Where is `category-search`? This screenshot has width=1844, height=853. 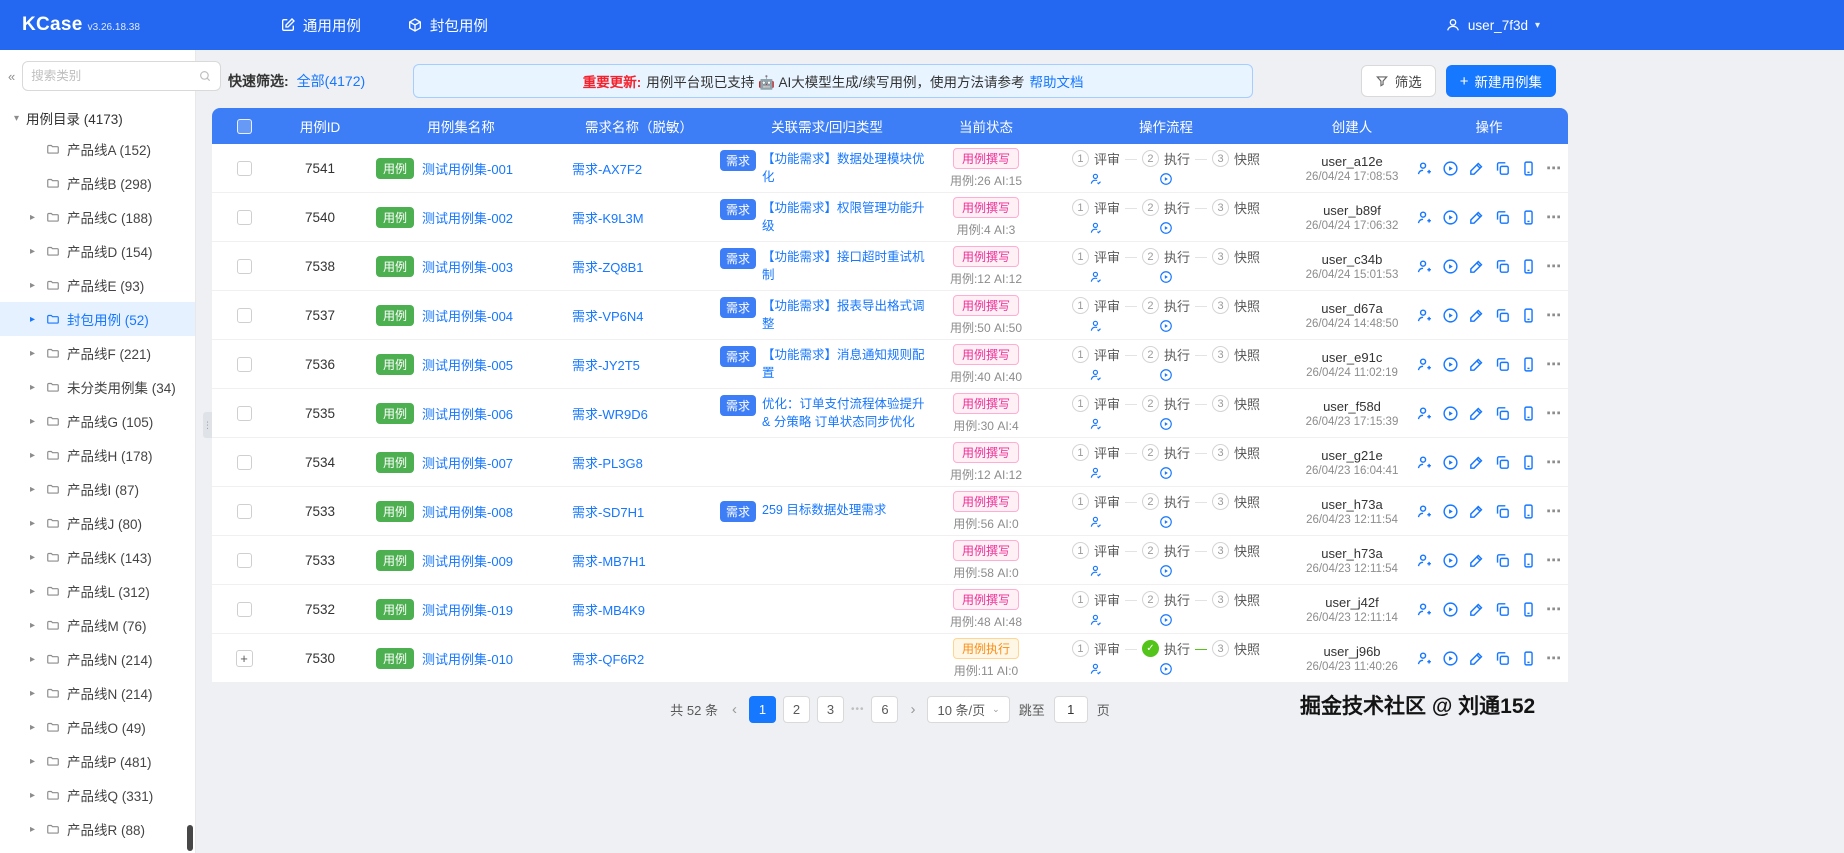 category-search is located at coordinates (122, 76).